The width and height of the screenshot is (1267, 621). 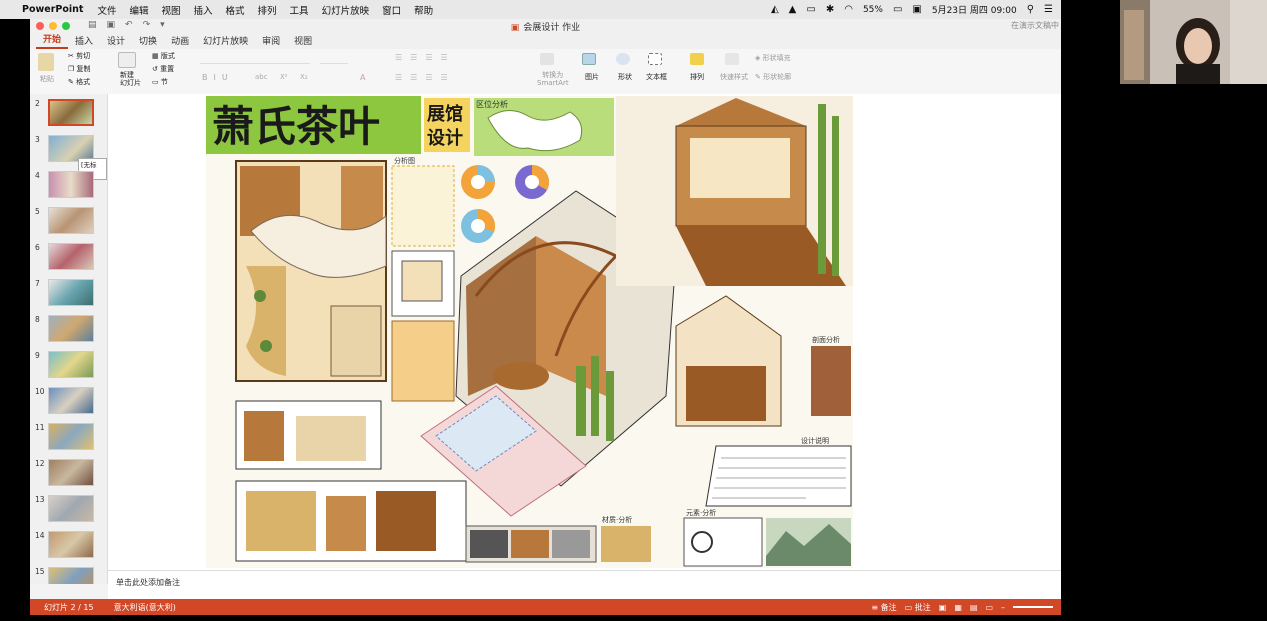 What do you see at coordinates (37, 103) in the screenshot?
I see `thumbnail-number: 2` at bounding box center [37, 103].